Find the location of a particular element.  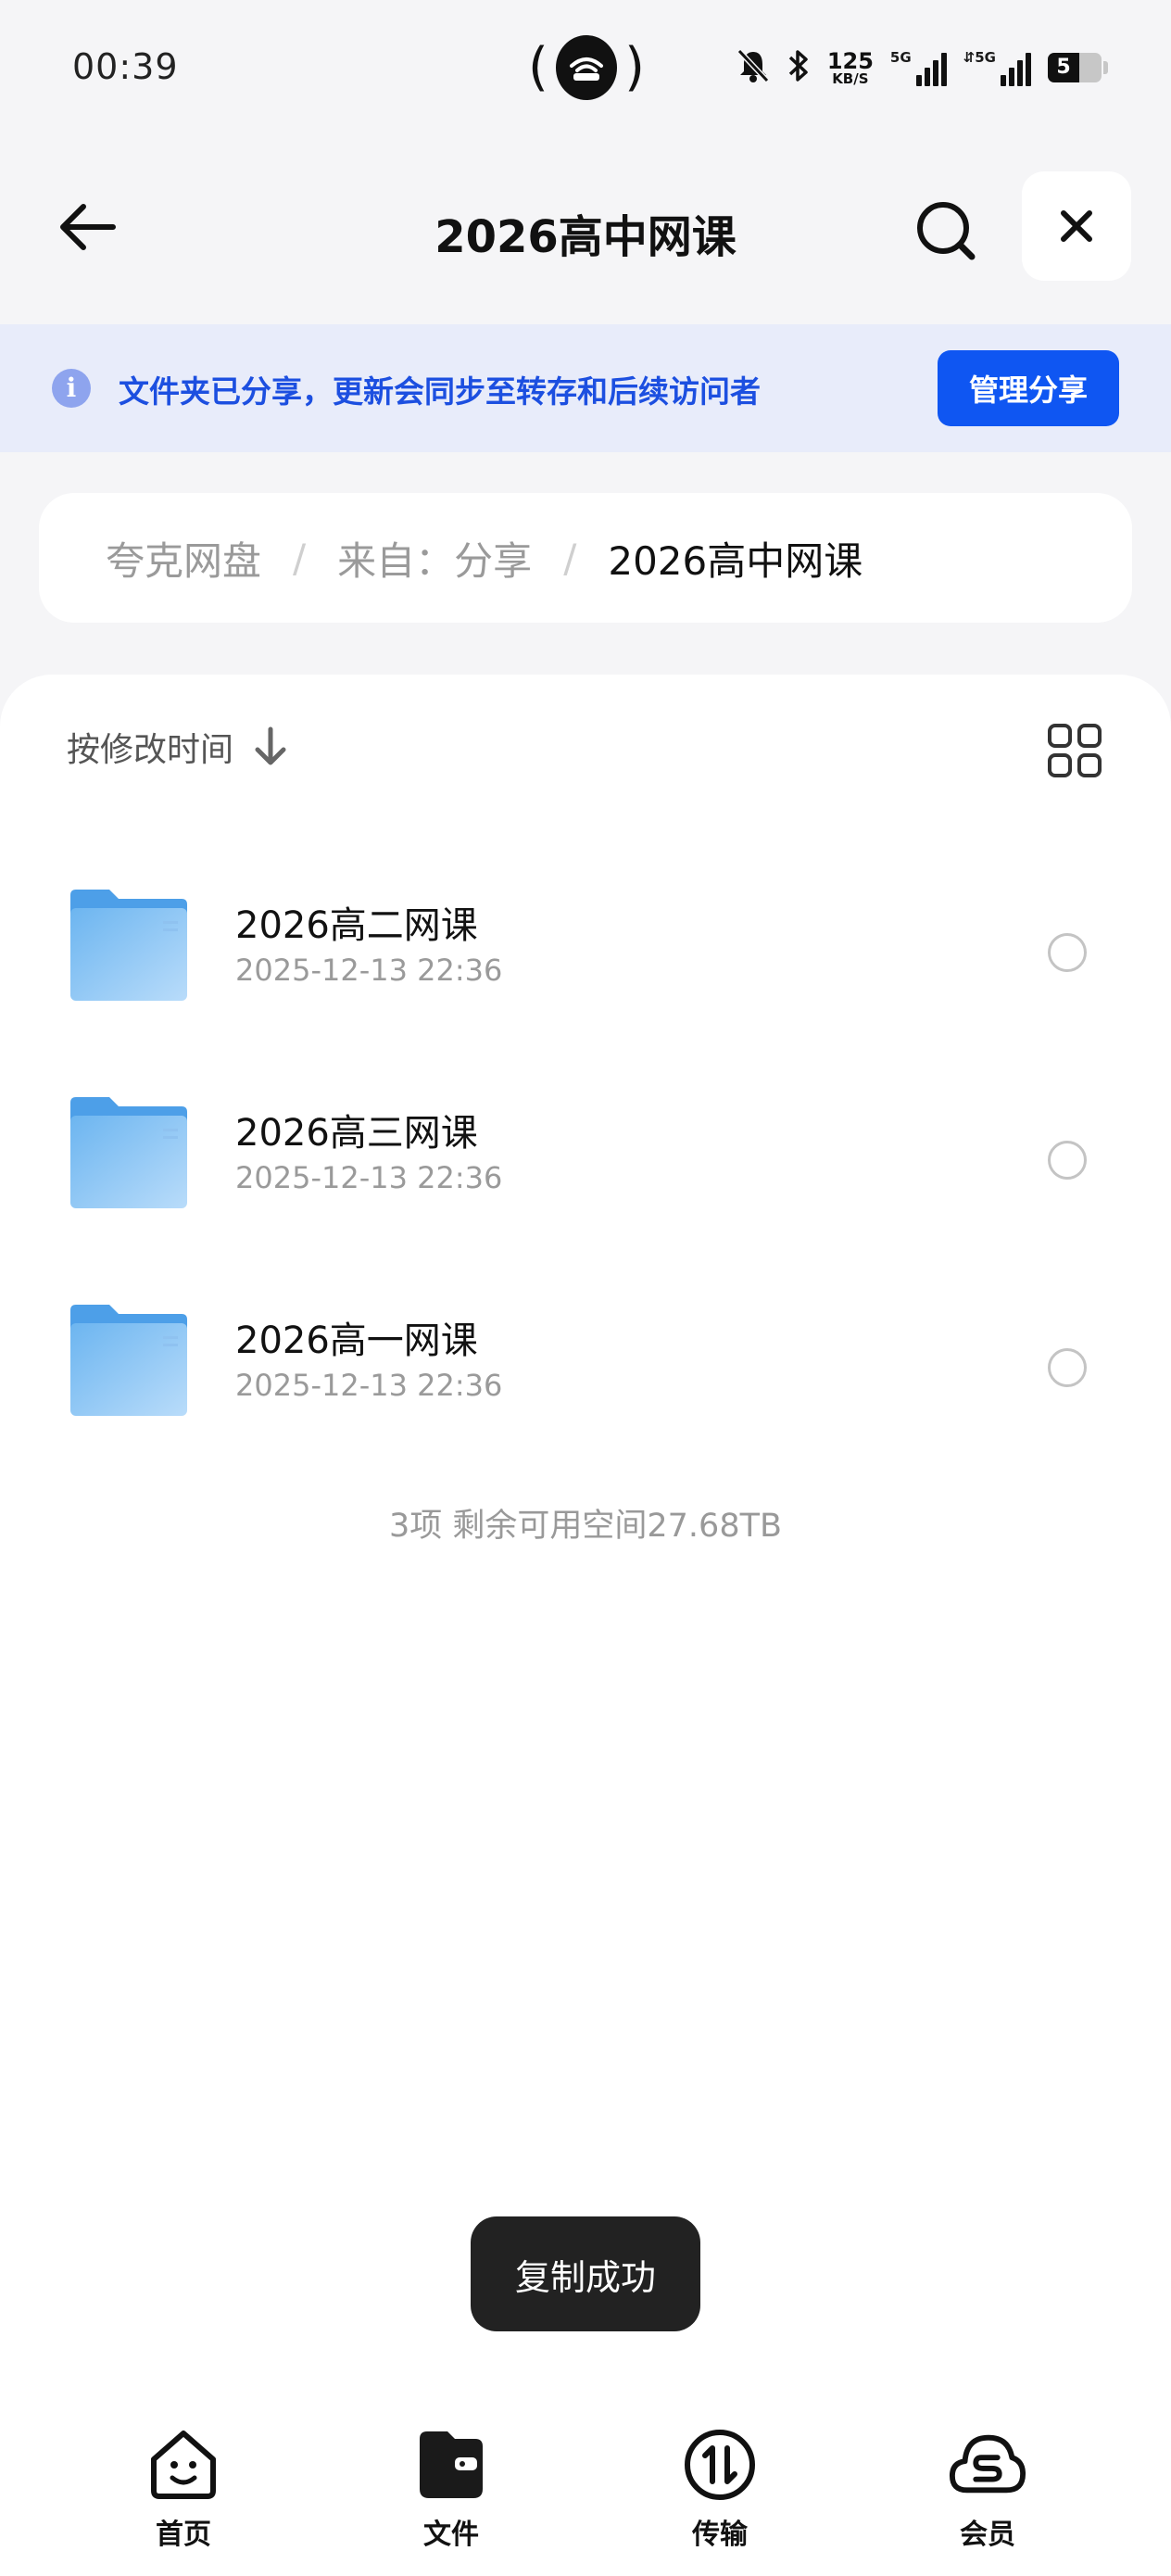

list-item: 2026高二网课 2025-12-13 22:36 is located at coordinates (585, 926).